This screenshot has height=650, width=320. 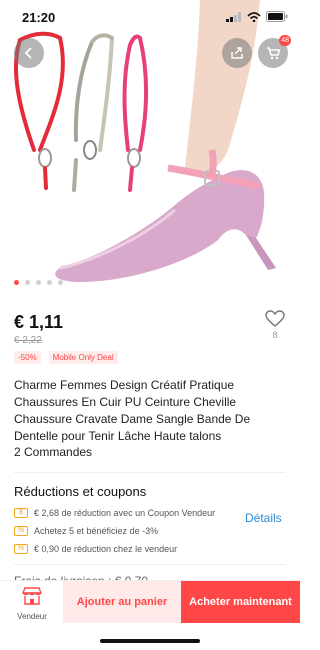 What do you see at coordinates (106, 549) in the screenshot?
I see `coupon-text: € 0,90 de réduction chez le vendeur` at bounding box center [106, 549].